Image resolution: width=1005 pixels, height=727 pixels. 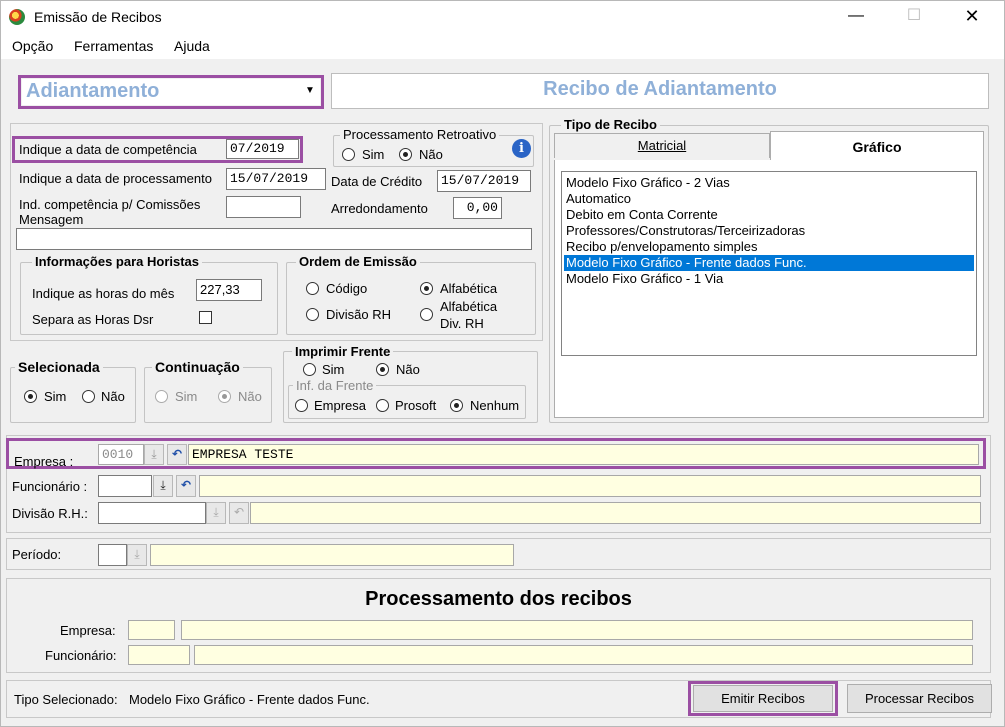 I want to click on processar-recibos-label: Processar Recibos, so click(x=919, y=698).